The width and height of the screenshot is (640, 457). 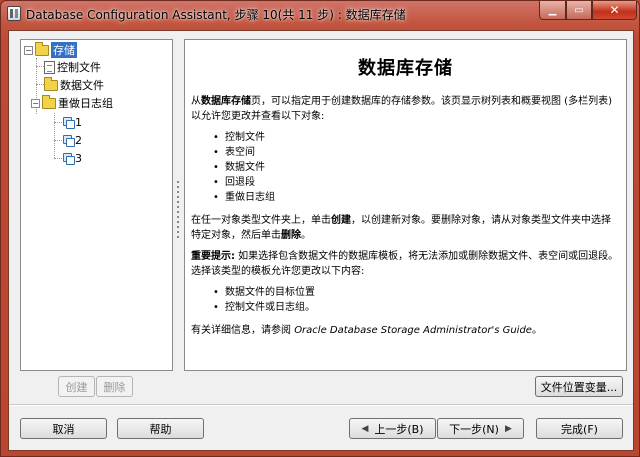 What do you see at coordinates (416, 292) in the screenshot?
I see `list-item: 数据文件的目标位置` at bounding box center [416, 292].